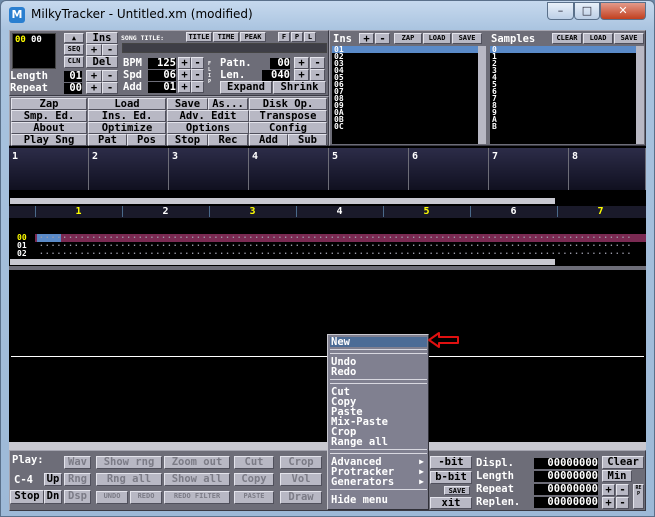 This screenshot has height=517, width=655. What do you see at coordinates (405, 99) in the screenshot?
I see `instrument-list-item: 08` at bounding box center [405, 99].